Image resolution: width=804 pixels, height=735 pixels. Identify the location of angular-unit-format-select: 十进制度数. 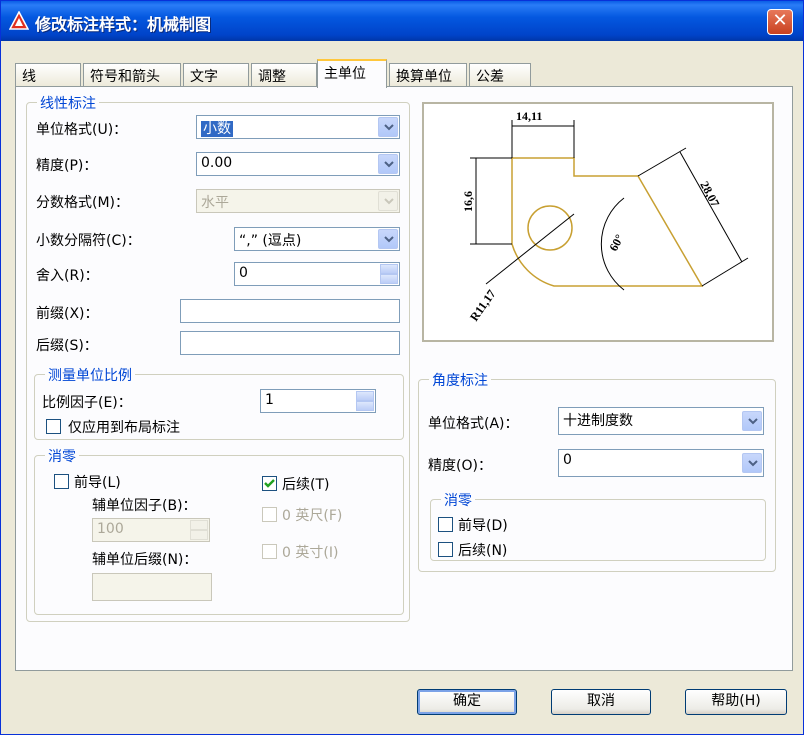
(661, 421).